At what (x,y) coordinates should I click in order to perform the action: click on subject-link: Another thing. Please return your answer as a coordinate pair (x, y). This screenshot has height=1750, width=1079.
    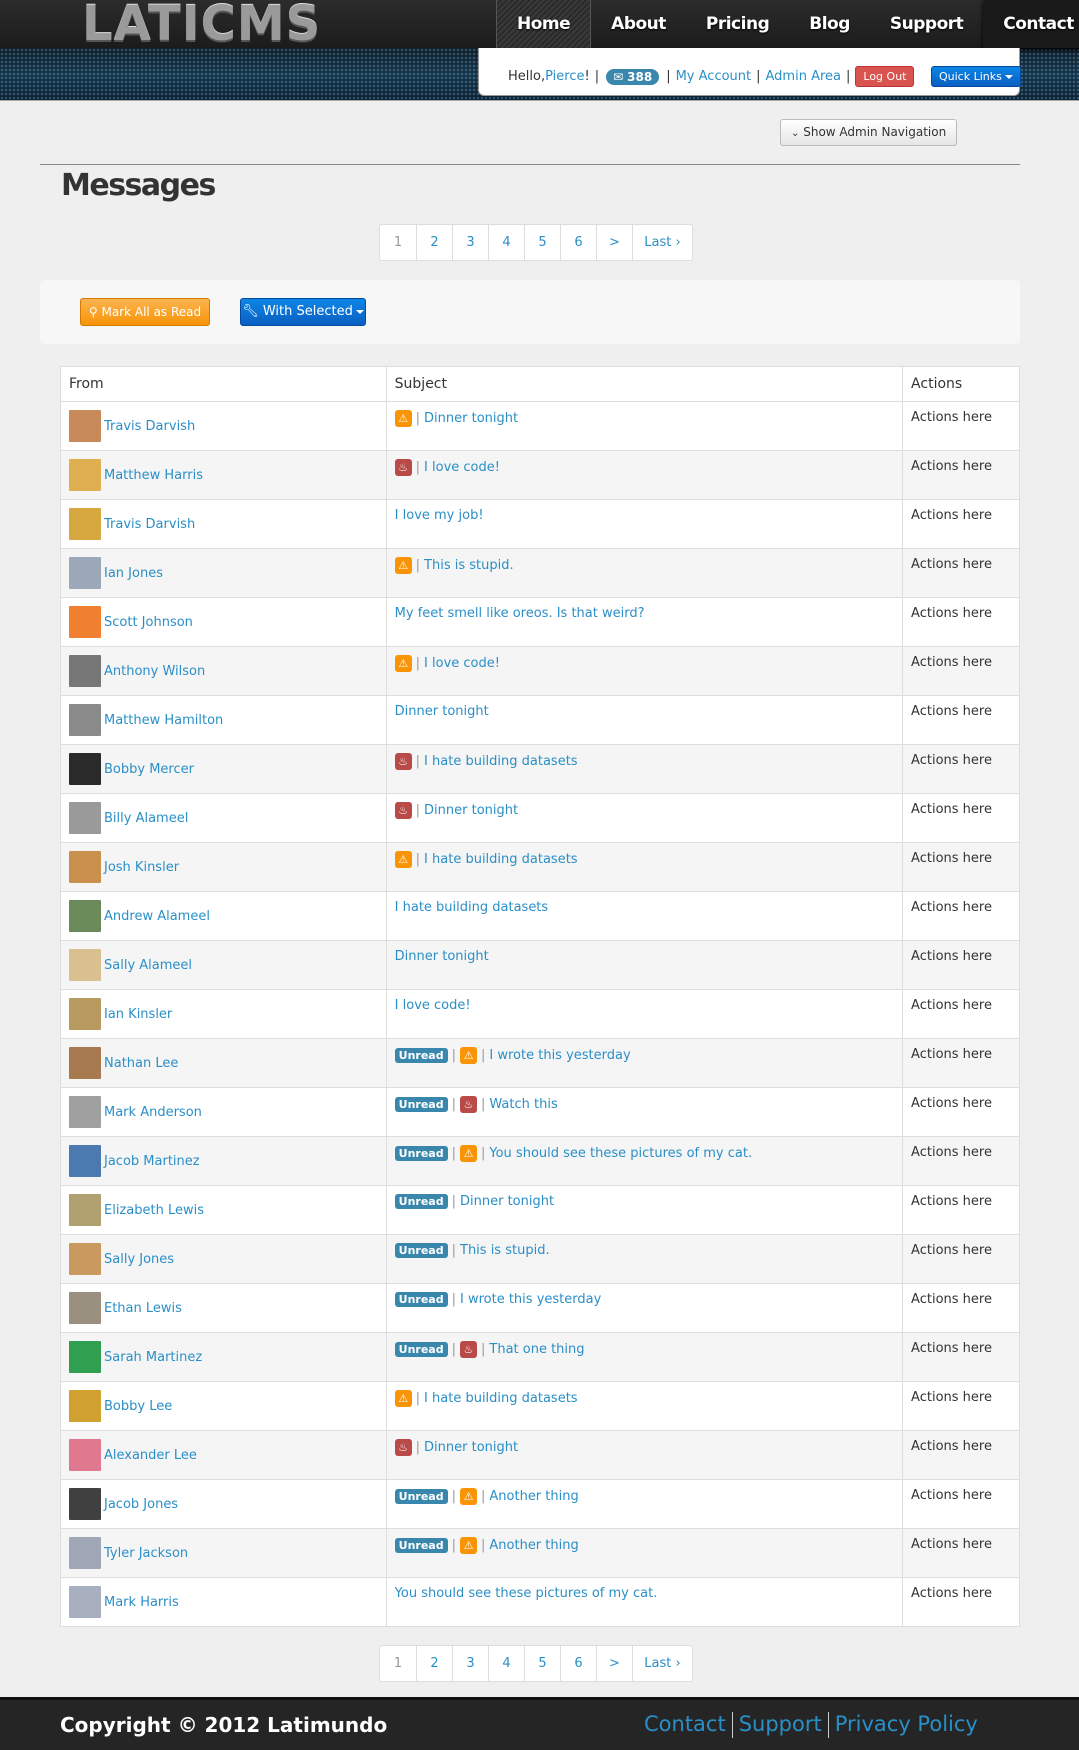
    Looking at the image, I should click on (533, 1496).